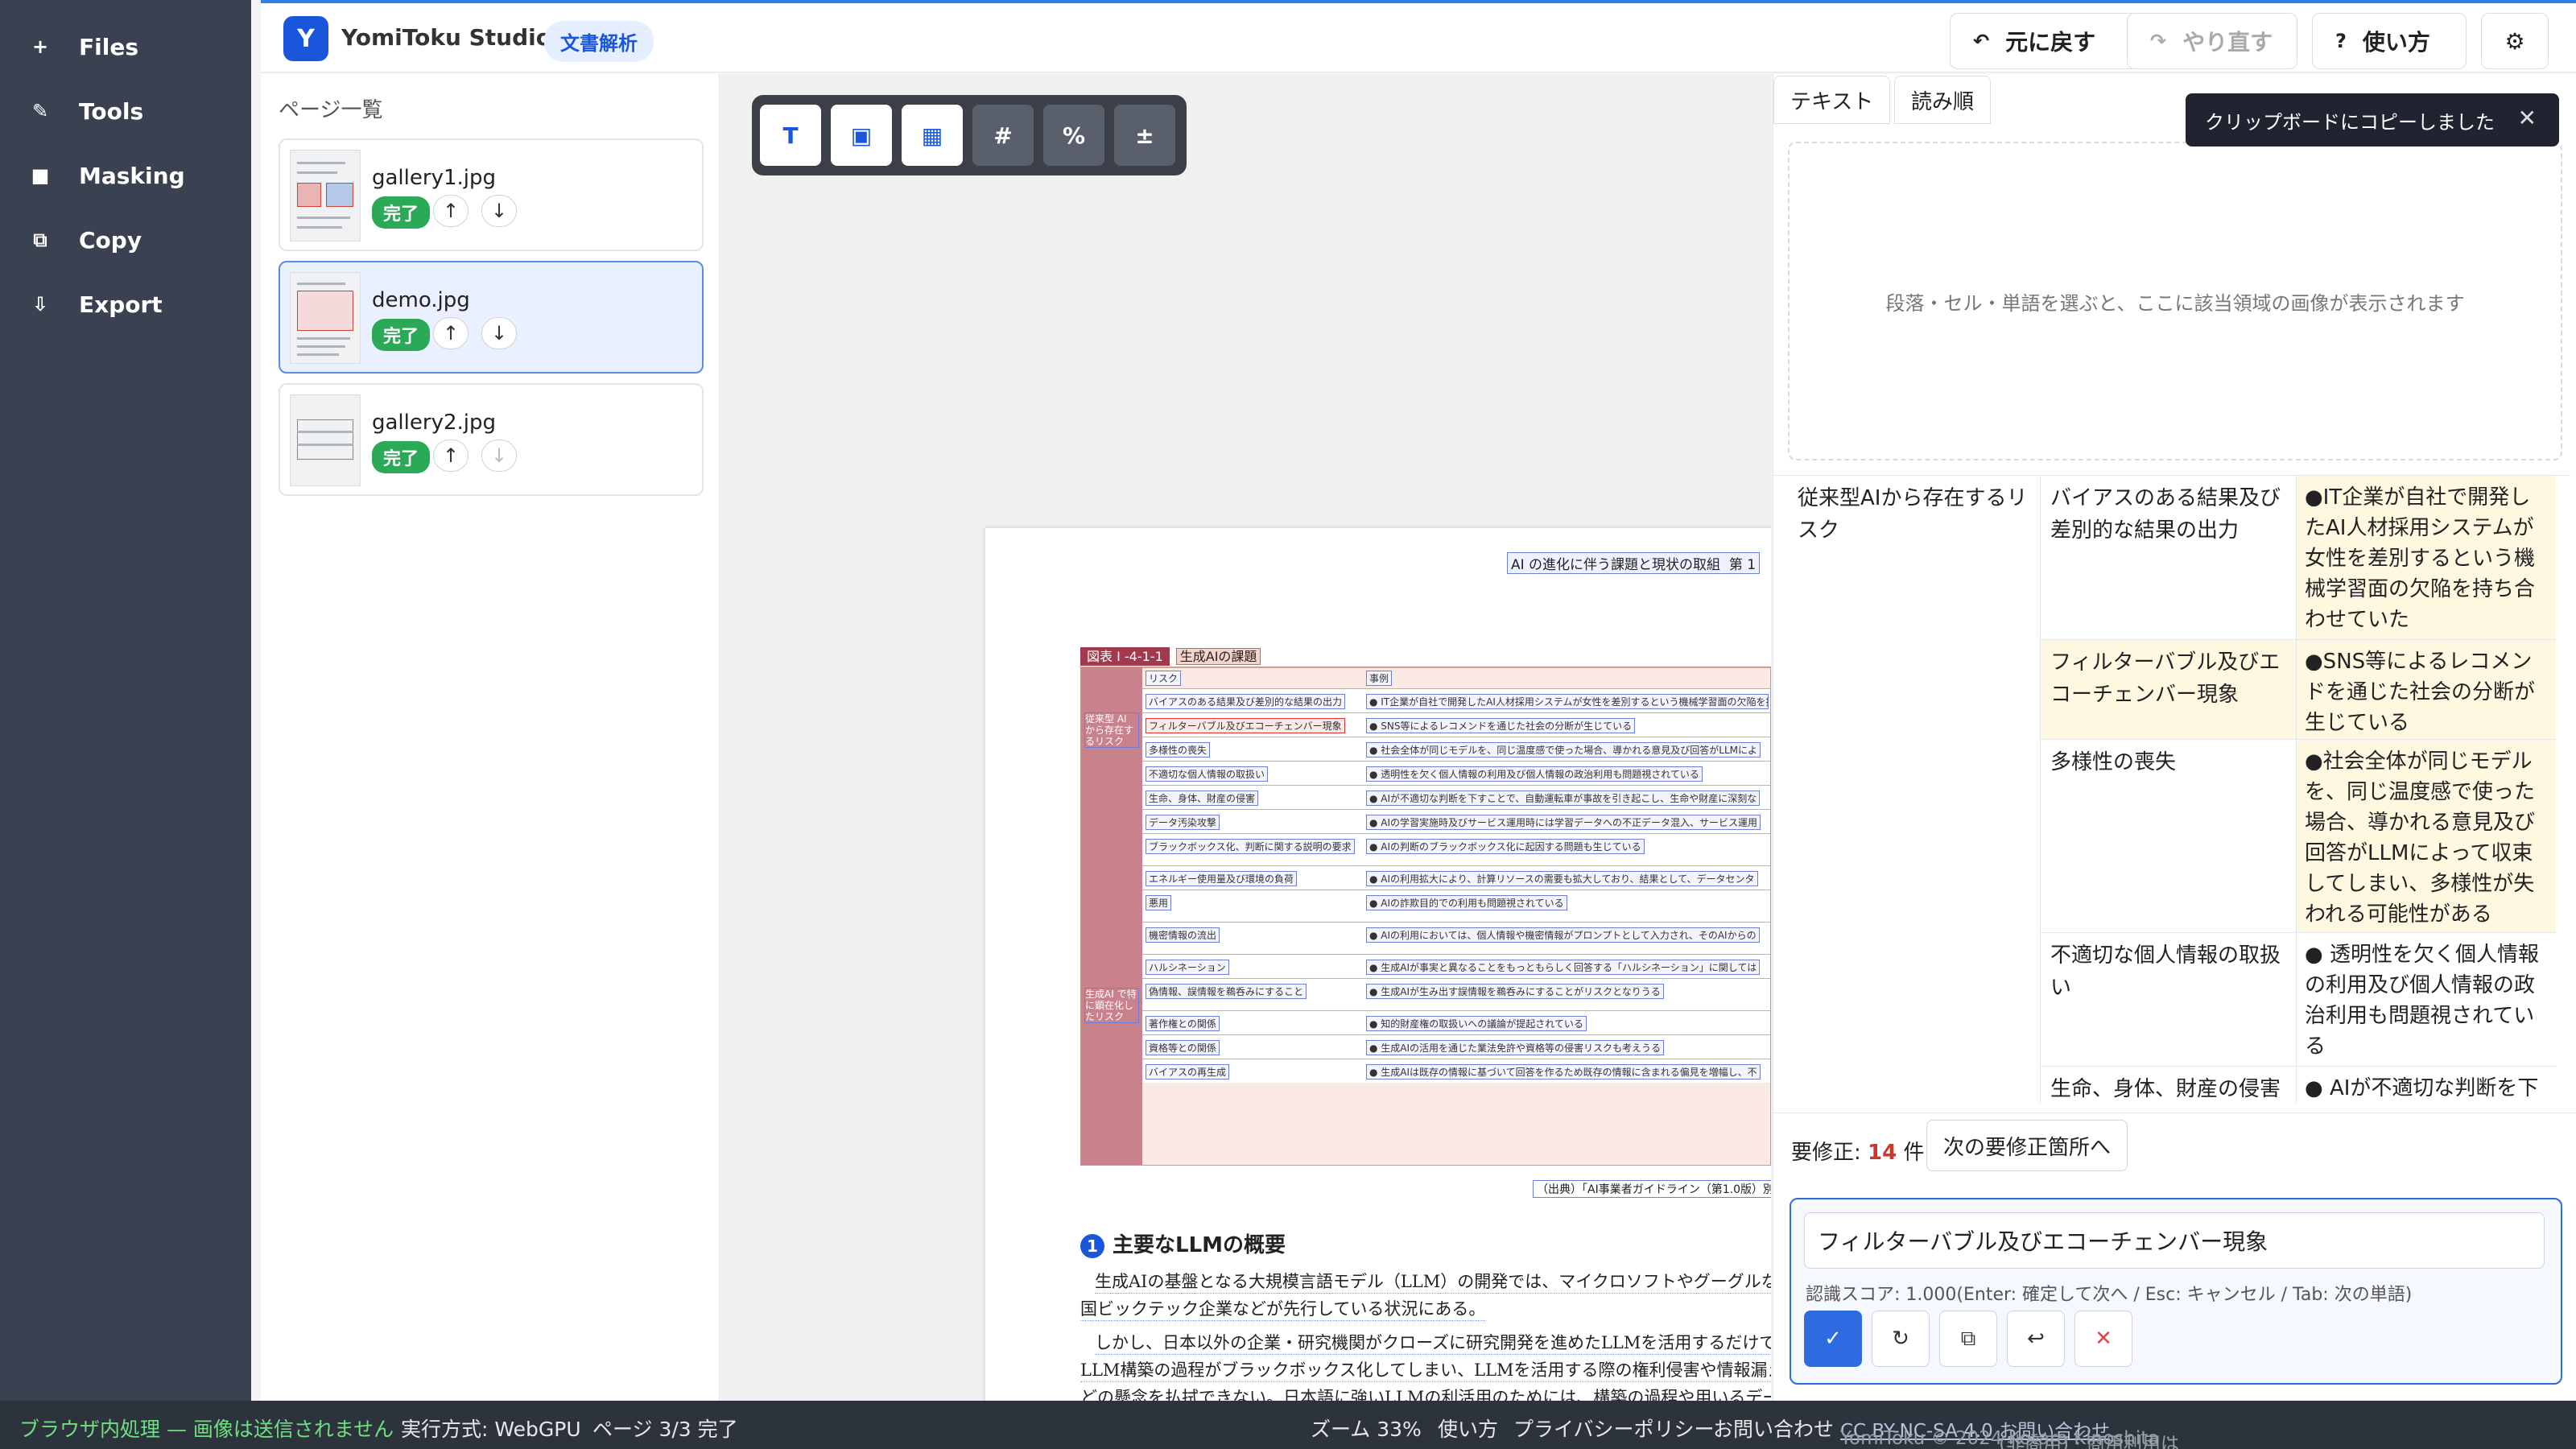 Image resolution: width=2576 pixels, height=1449 pixels. What do you see at coordinates (790, 135) in the screenshot?
I see `text-toggle-button: T` at bounding box center [790, 135].